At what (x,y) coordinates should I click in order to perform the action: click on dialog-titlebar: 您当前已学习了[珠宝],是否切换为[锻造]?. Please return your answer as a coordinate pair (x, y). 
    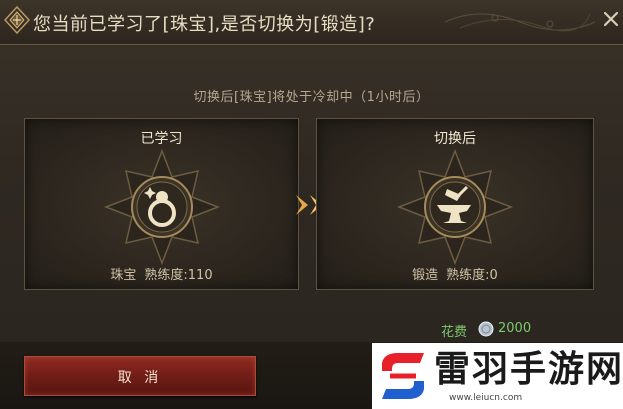
    Looking at the image, I should click on (311, 22).